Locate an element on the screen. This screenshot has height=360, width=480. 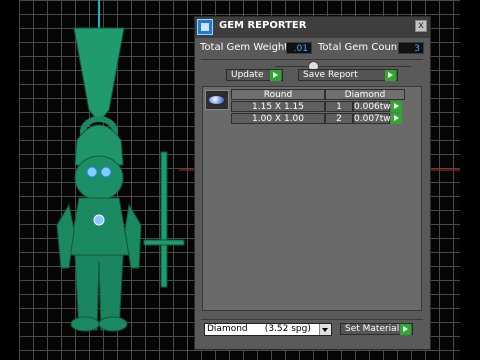
gem-size-cell: 1.00 X 1.00 is located at coordinates (278, 118).